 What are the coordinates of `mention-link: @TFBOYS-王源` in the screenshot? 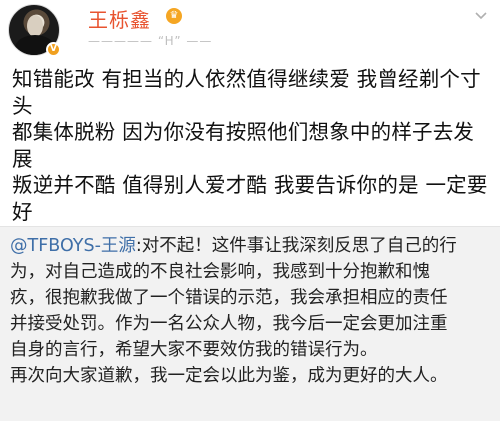 It's located at (73, 246).